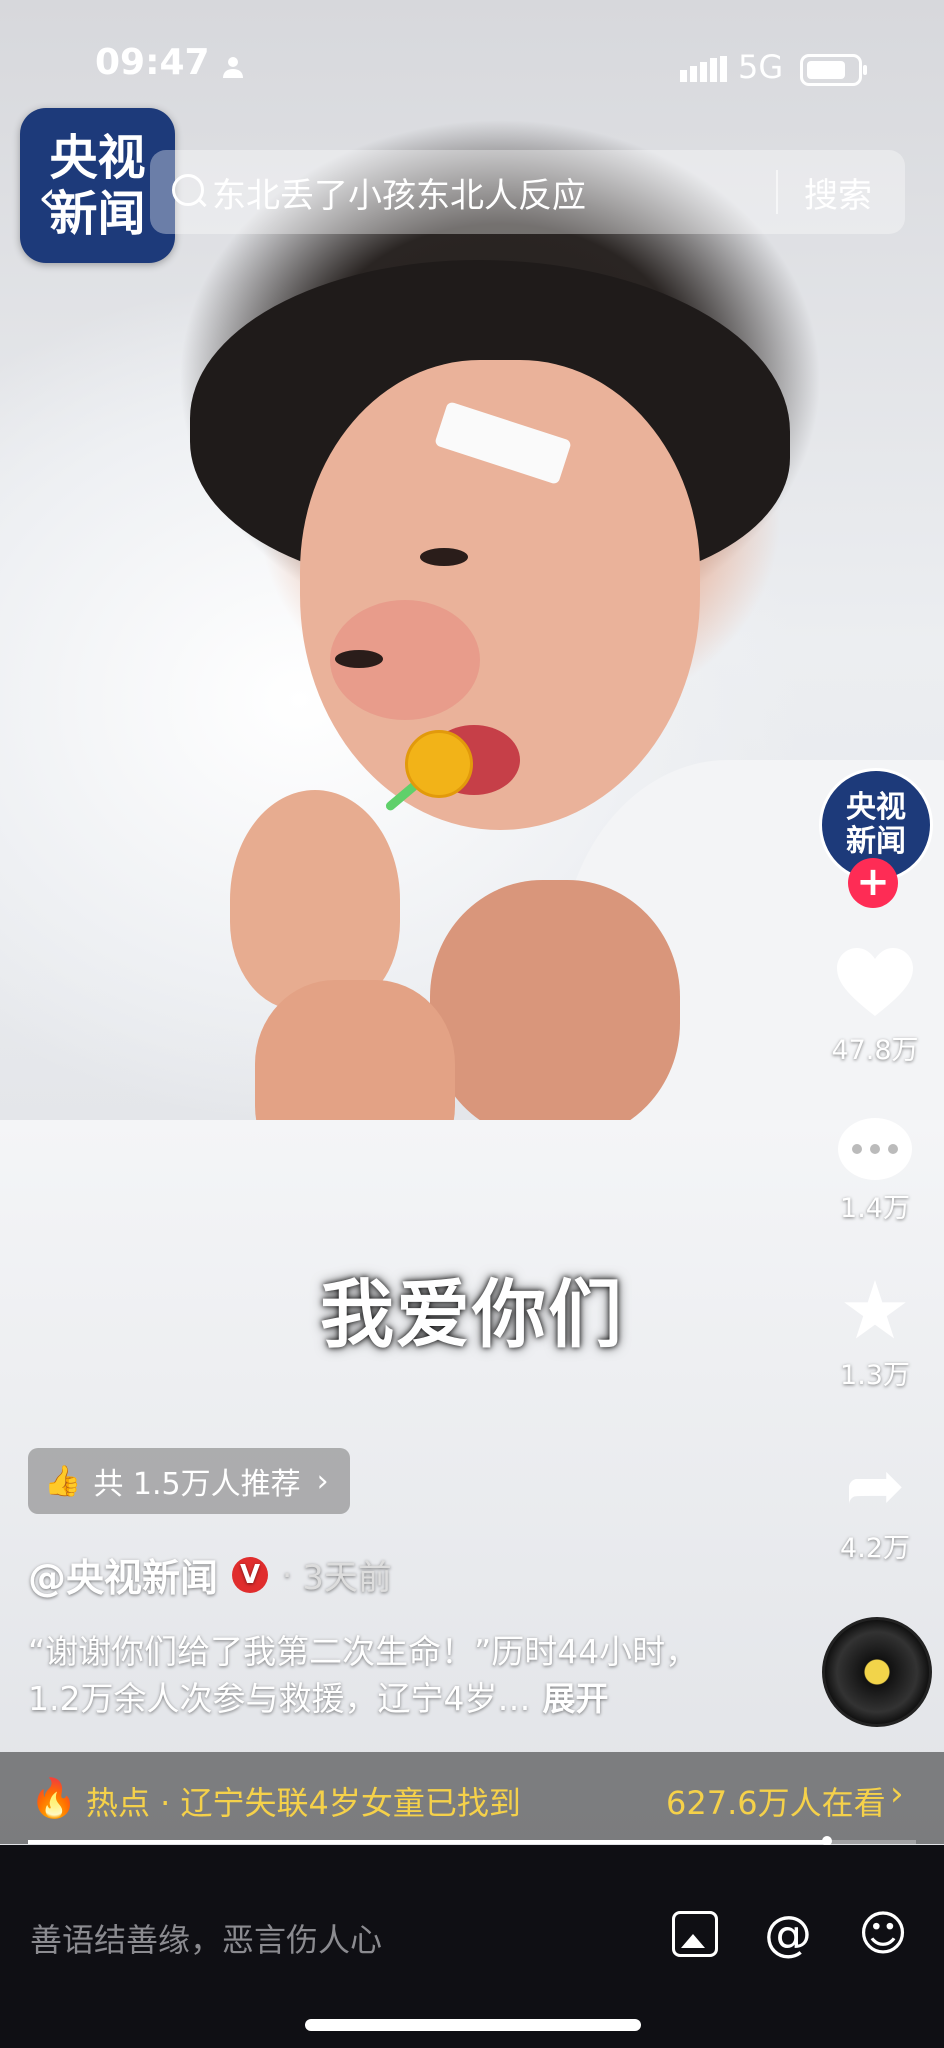 The image size is (944, 2048). I want to click on author-line: @央视新闻 V · 3天前, so click(210, 1574).